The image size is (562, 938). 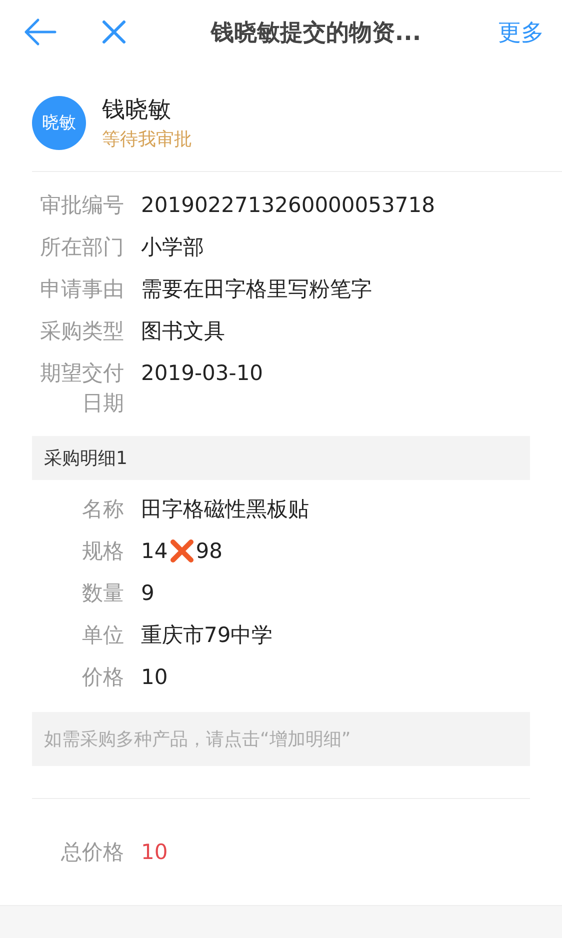 I want to click on field-label: 所在部门, so click(x=81, y=247).